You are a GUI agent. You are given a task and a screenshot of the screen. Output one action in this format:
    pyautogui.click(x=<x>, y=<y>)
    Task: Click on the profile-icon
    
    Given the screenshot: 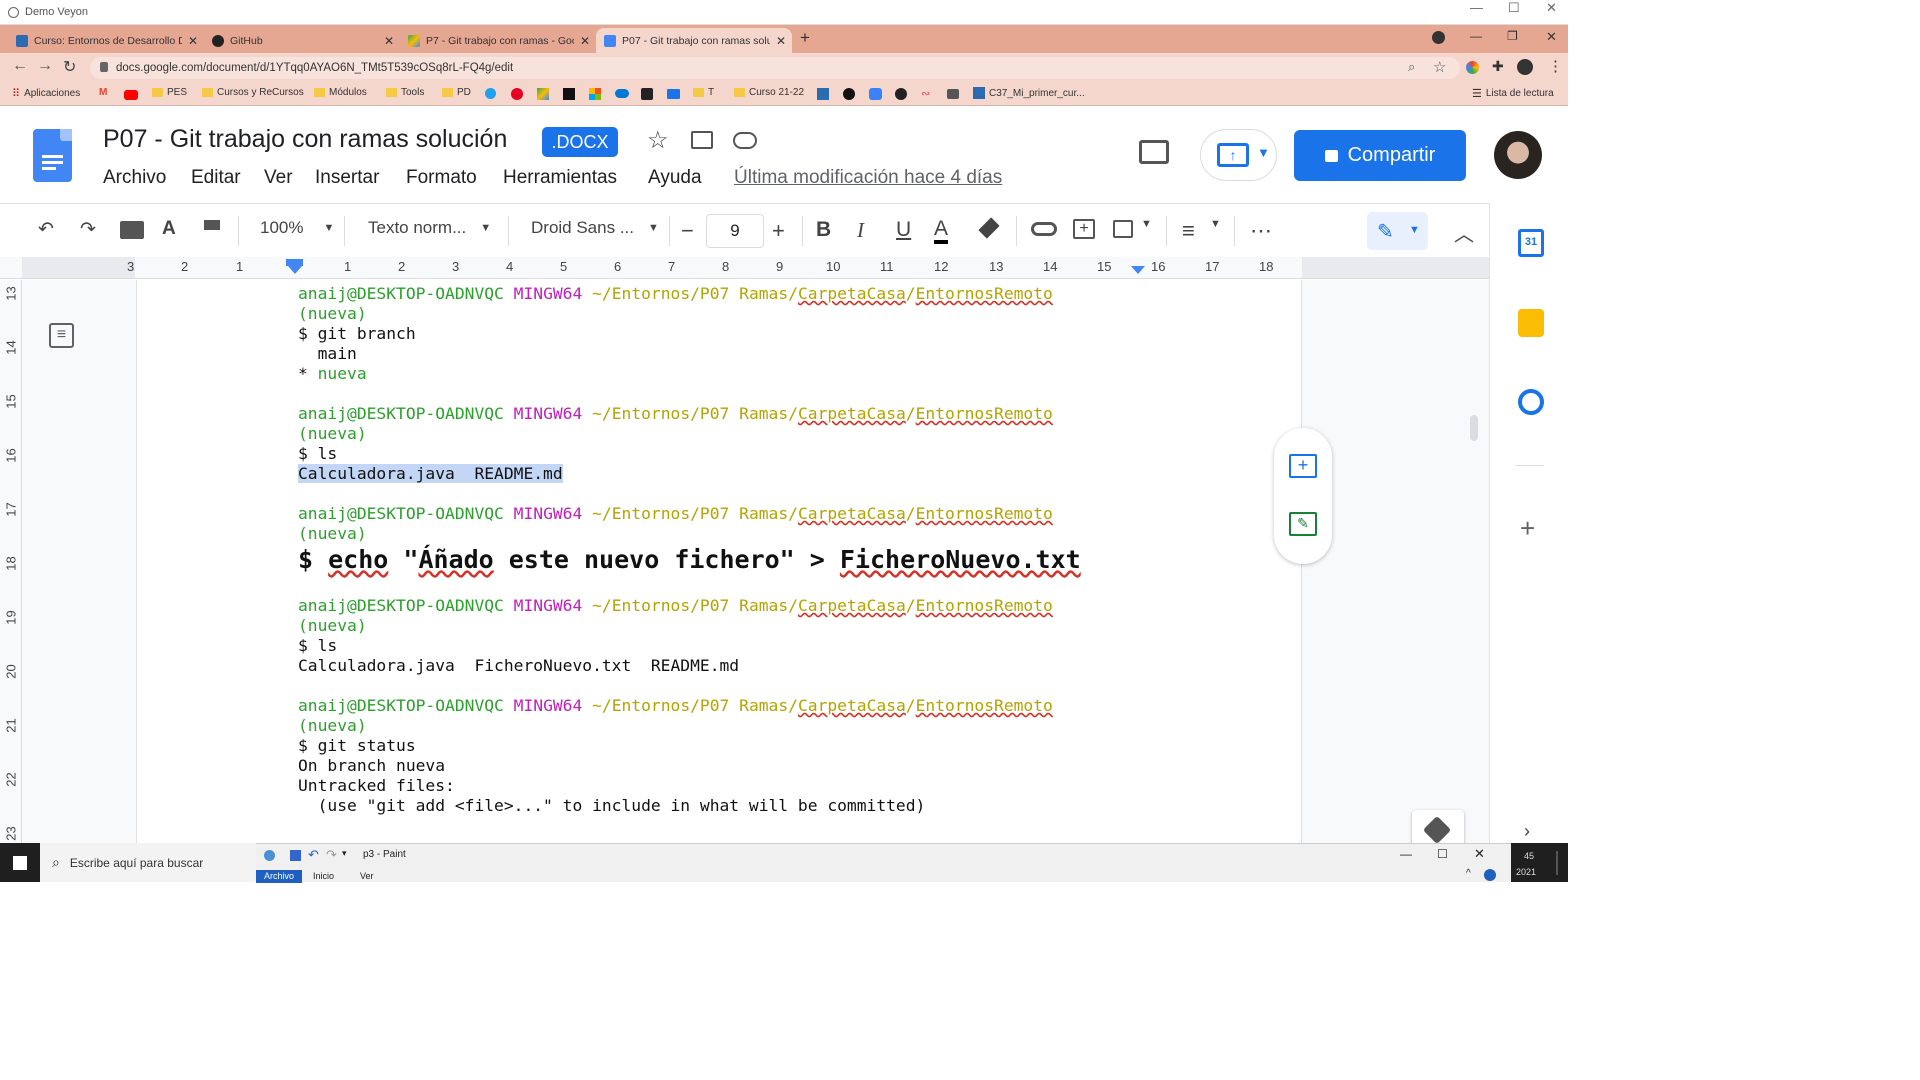 What is the action you would take?
    pyautogui.click(x=1525, y=67)
    